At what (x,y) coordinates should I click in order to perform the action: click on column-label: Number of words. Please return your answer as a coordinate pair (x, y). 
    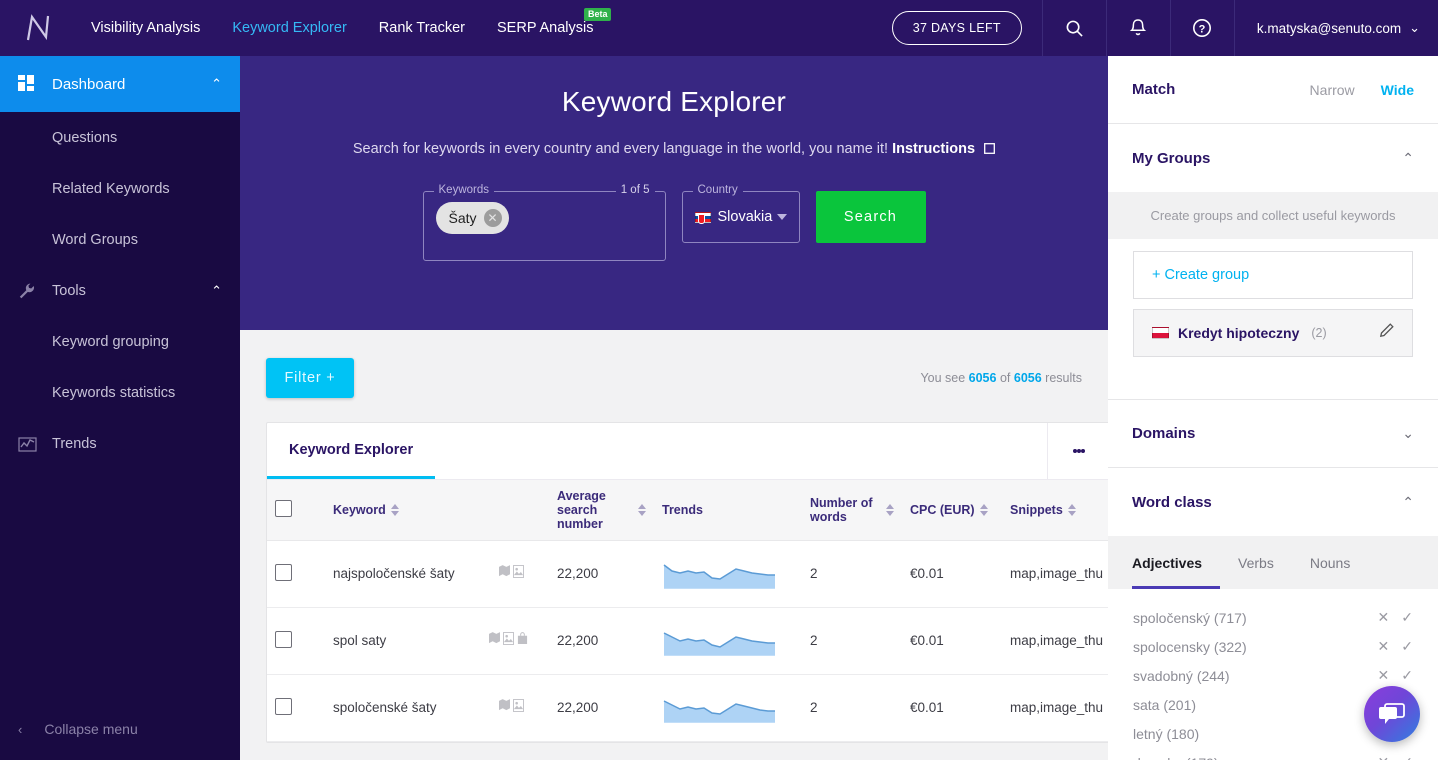
    Looking at the image, I should click on (841, 509).